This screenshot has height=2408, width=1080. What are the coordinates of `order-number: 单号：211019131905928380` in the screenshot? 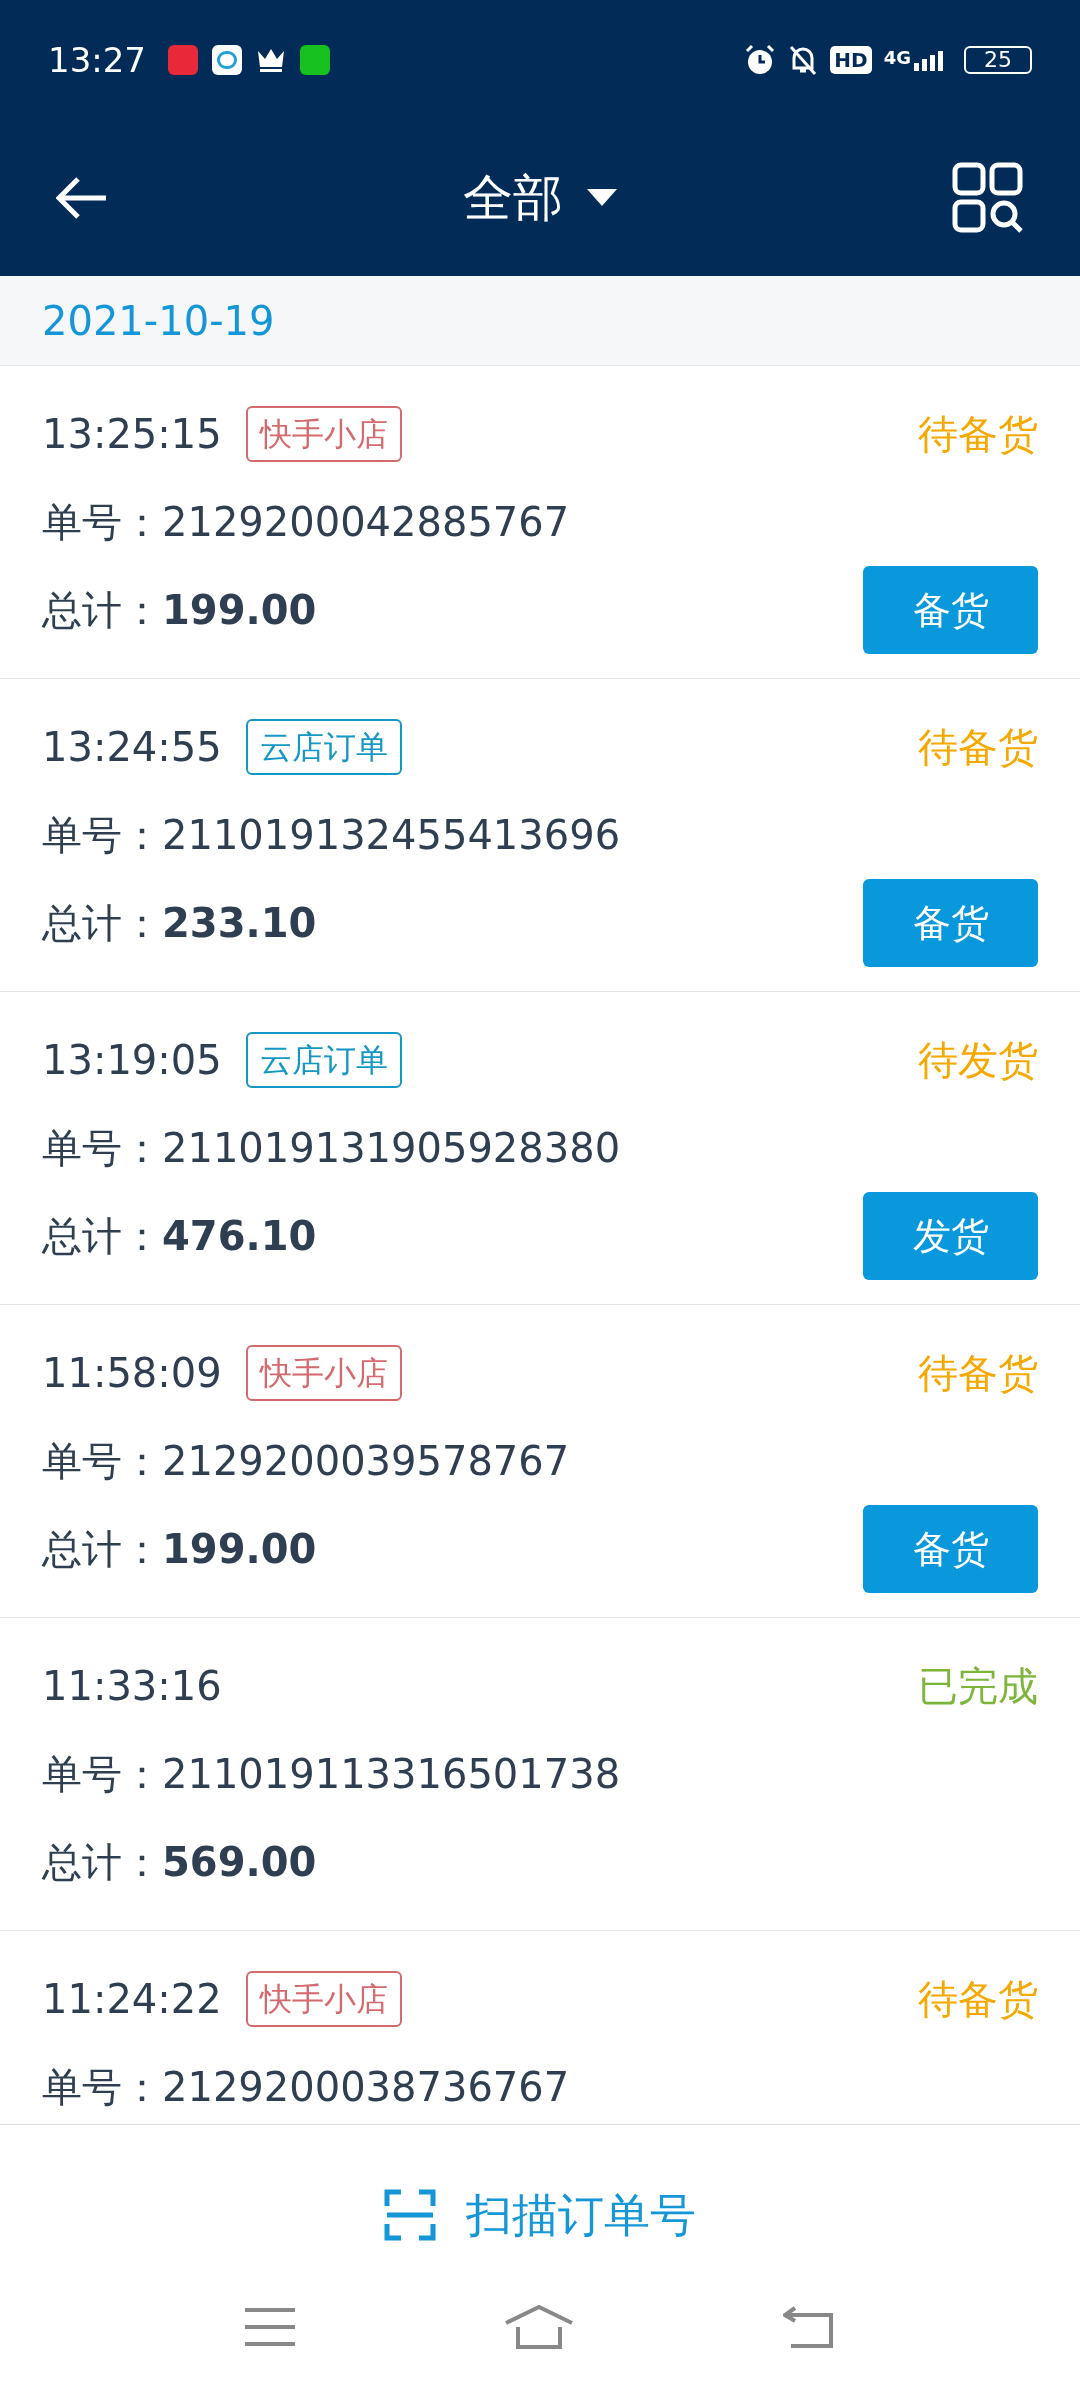 It's located at (331, 1148).